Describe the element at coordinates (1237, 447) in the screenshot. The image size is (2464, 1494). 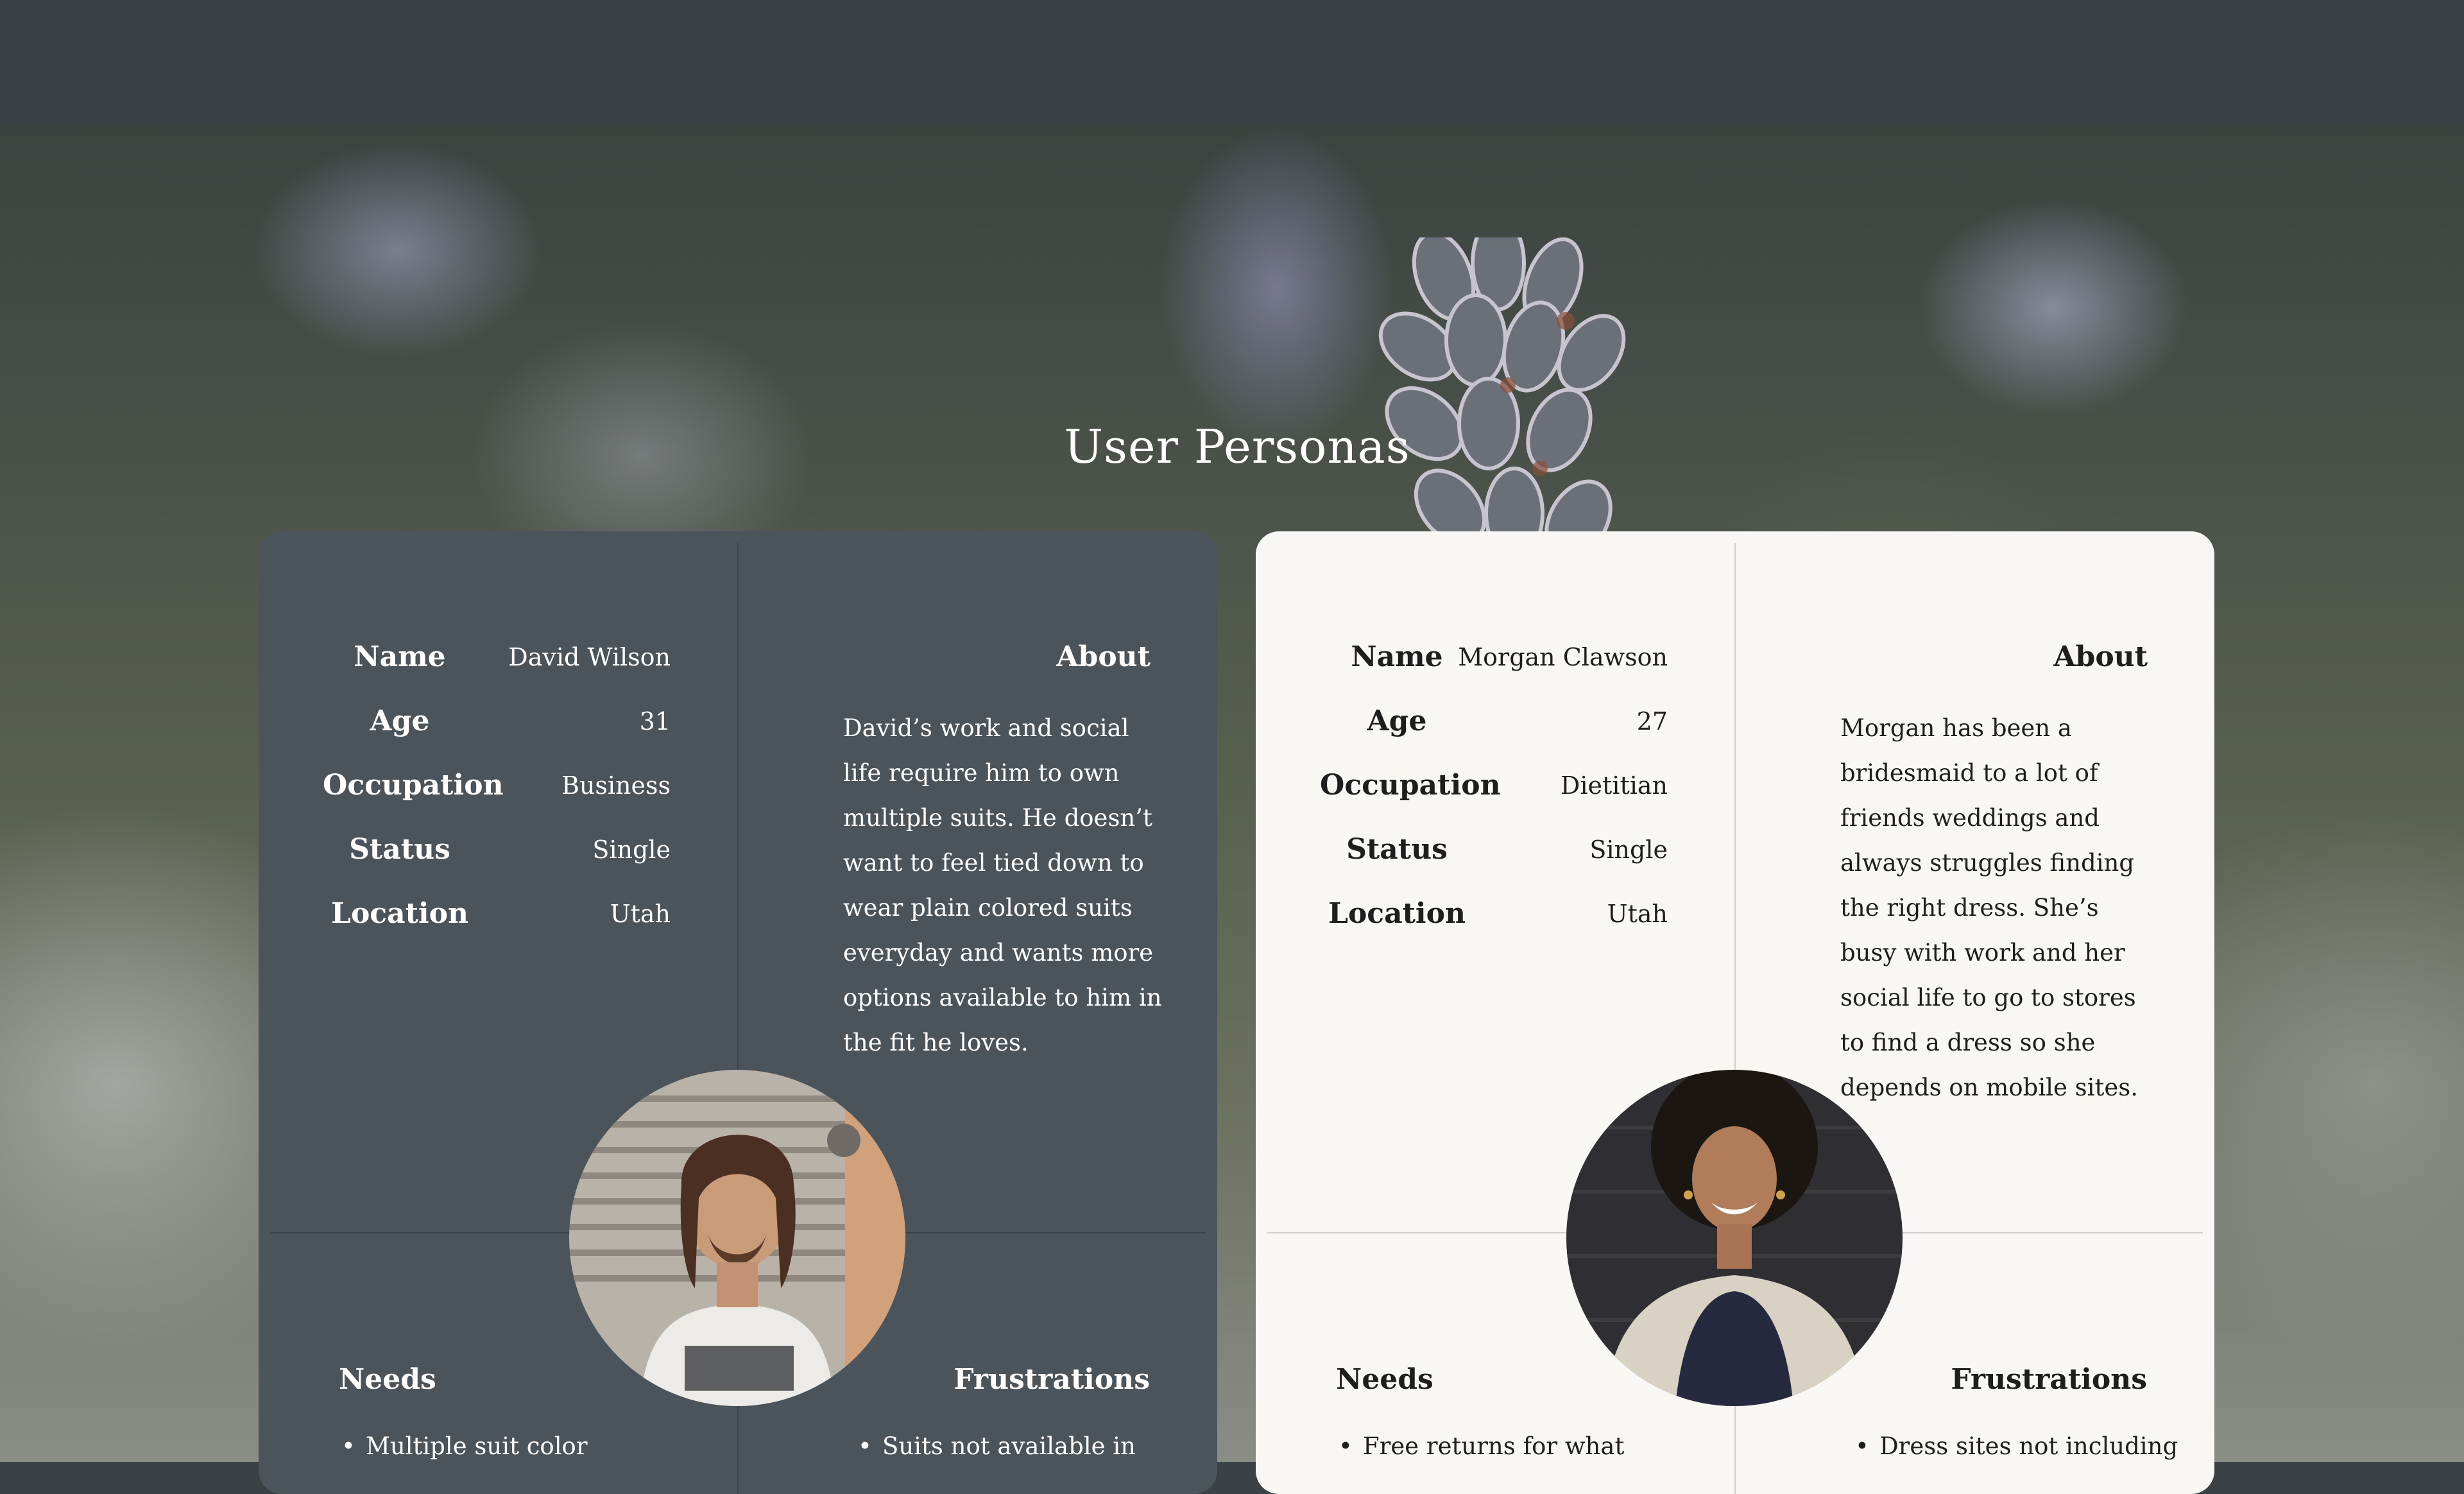
I see `page-title: User Personas` at that location.